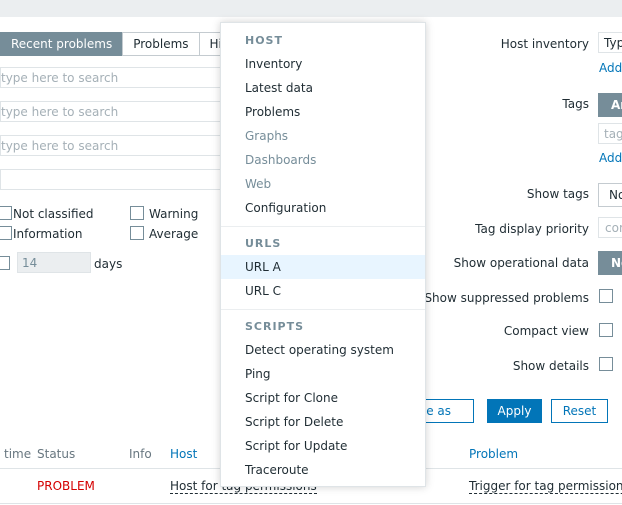 The image size is (622, 505). I want to click on show-details-label: Show details, so click(550, 366).